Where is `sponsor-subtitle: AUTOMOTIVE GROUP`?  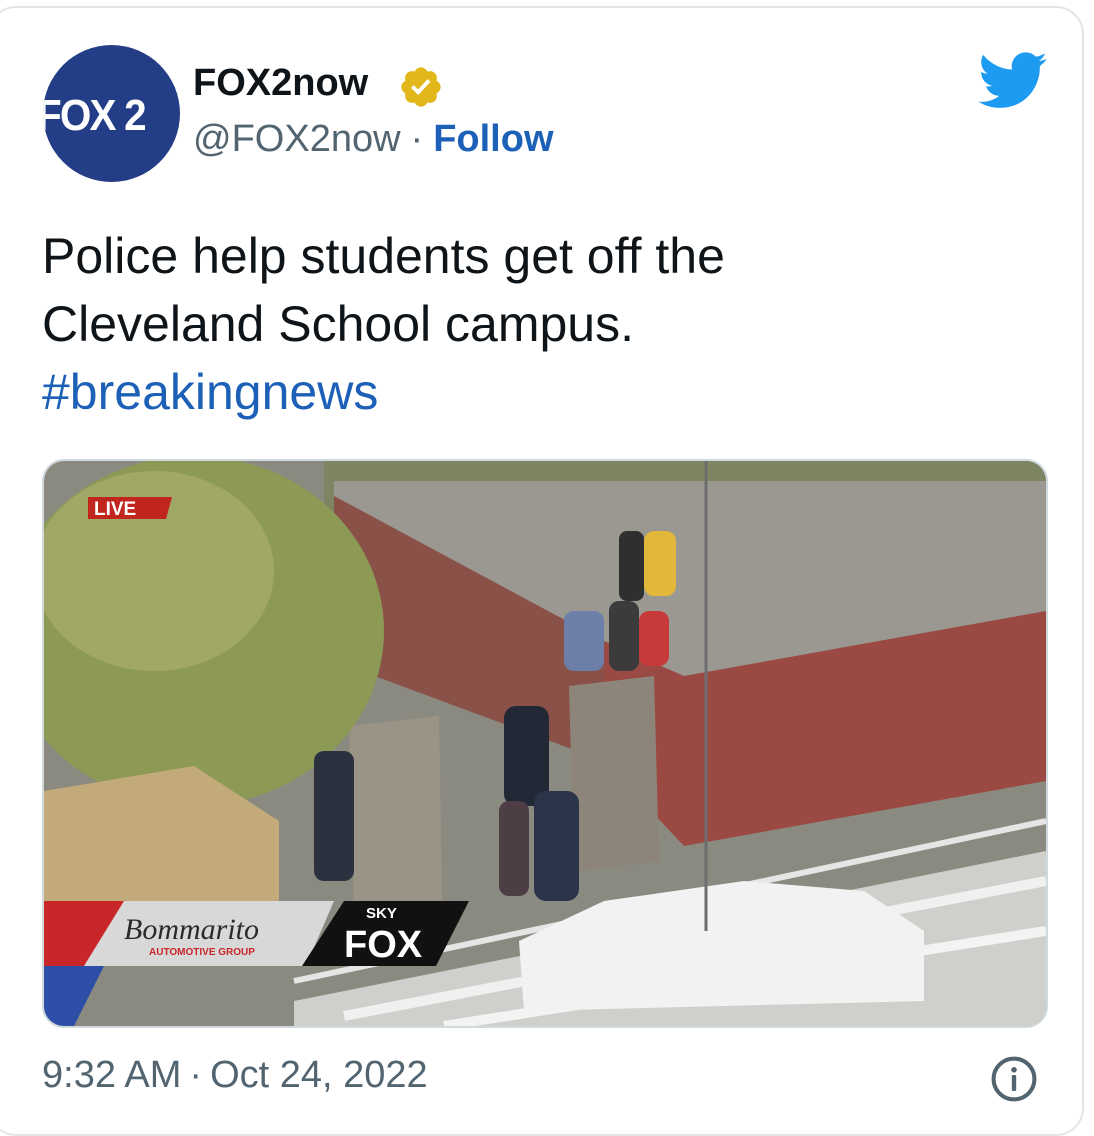 sponsor-subtitle: AUTOMOTIVE GROUP is located at coordinates (202, 952).